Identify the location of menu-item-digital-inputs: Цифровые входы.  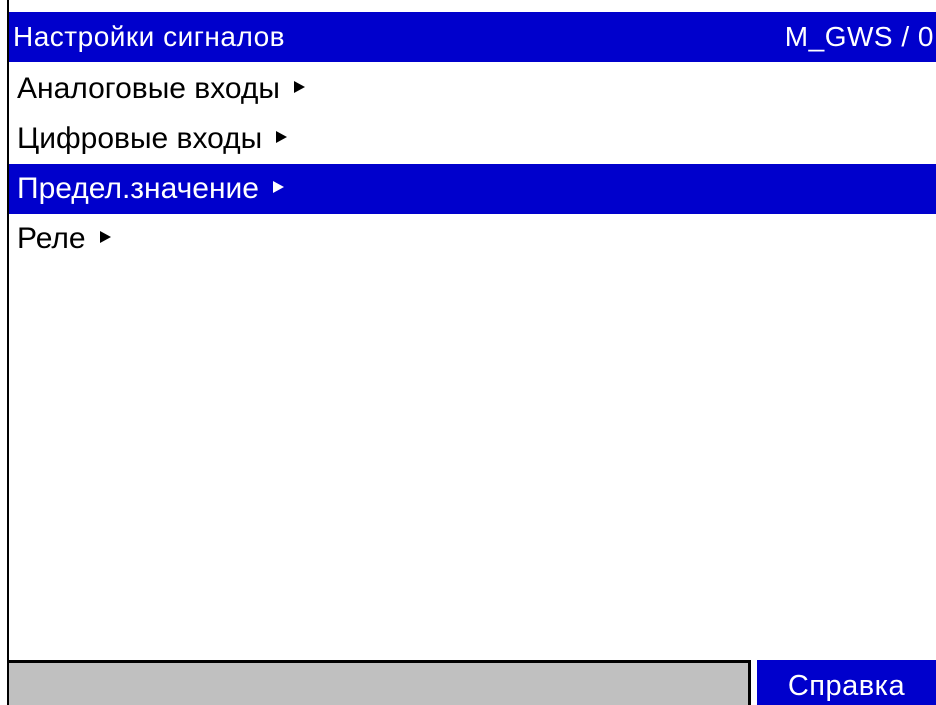
(472, 139).